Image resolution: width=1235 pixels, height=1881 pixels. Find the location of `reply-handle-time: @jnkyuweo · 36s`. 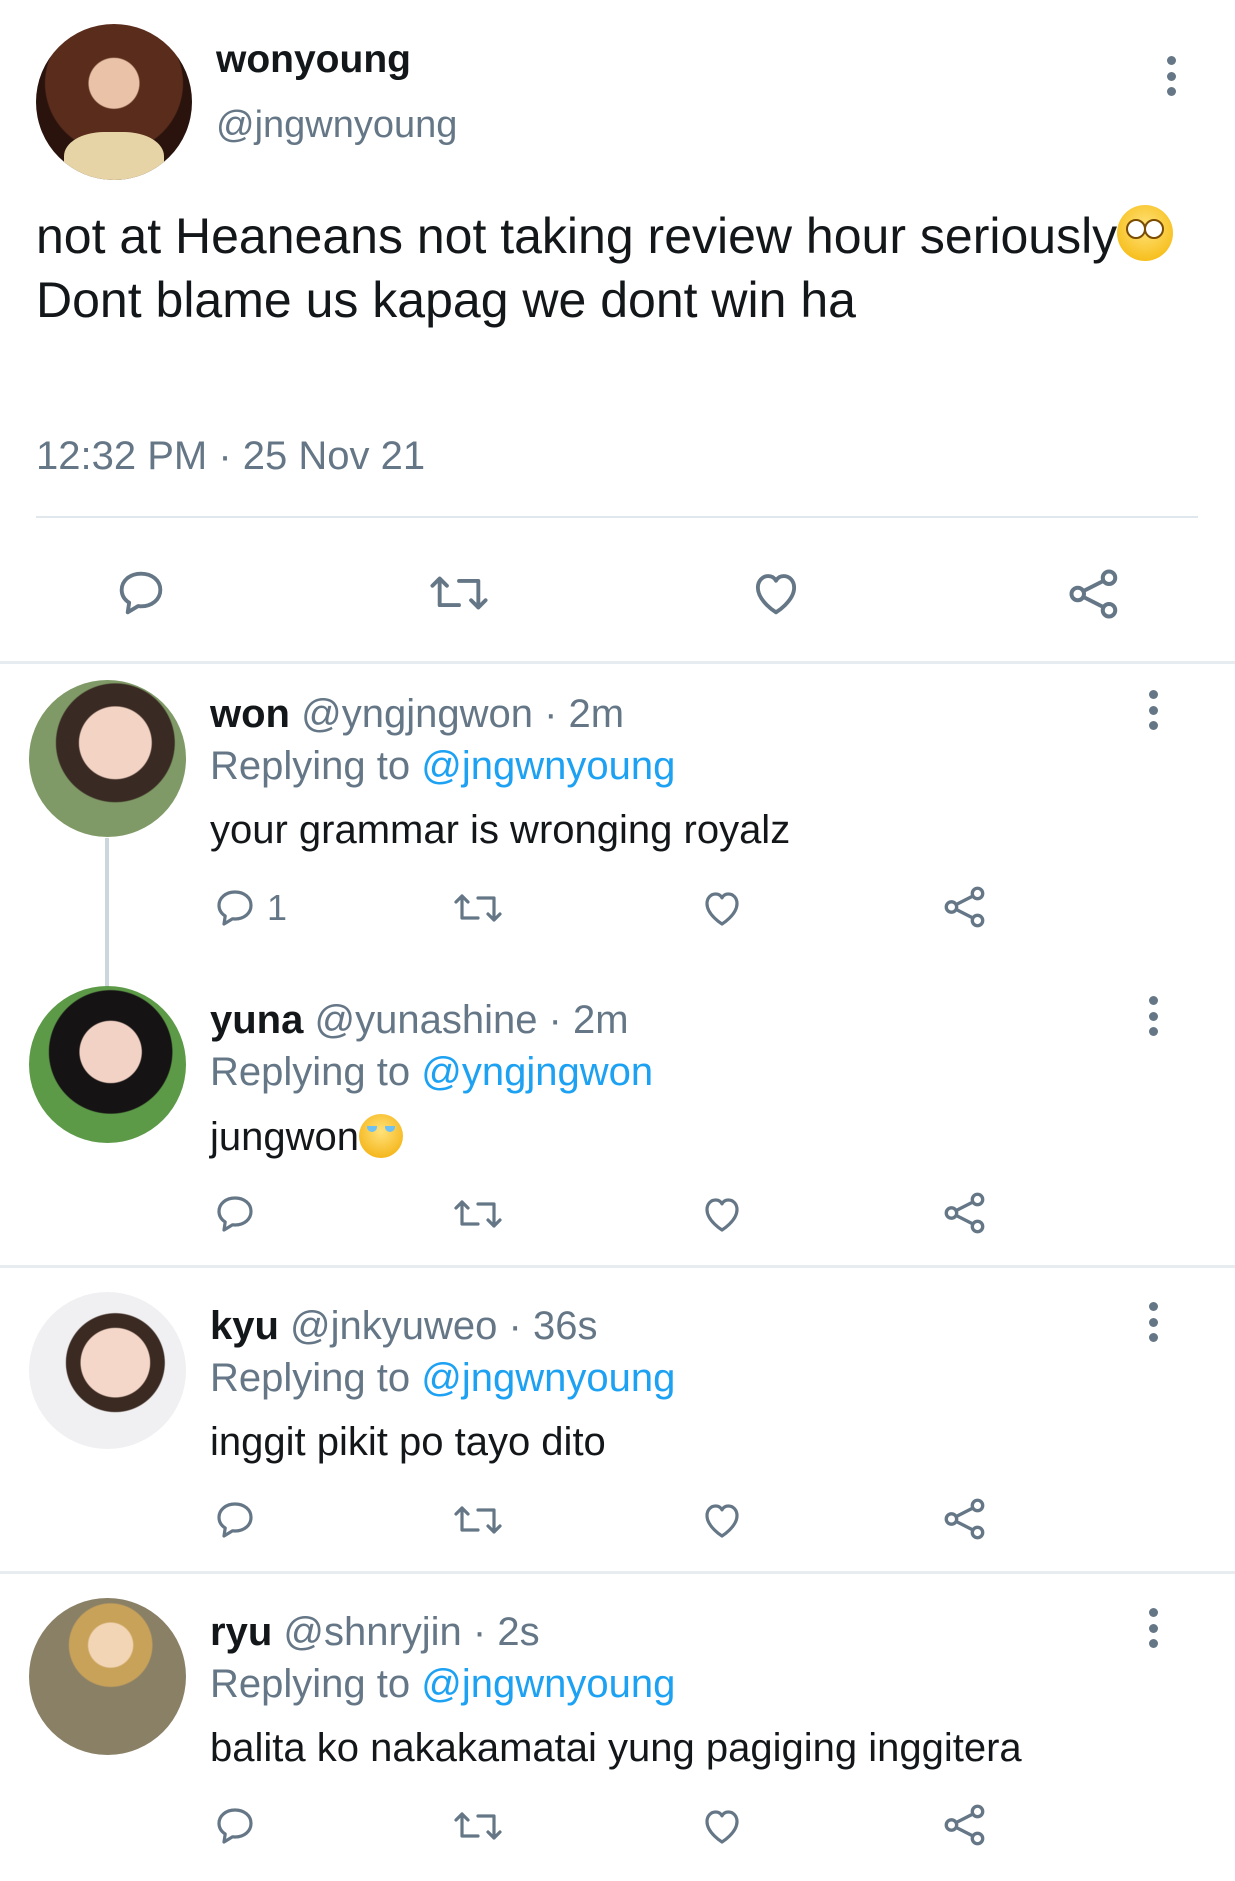

reply-handle-time: @jnkyuweo · 36s is located at coordinates (438, 1326).